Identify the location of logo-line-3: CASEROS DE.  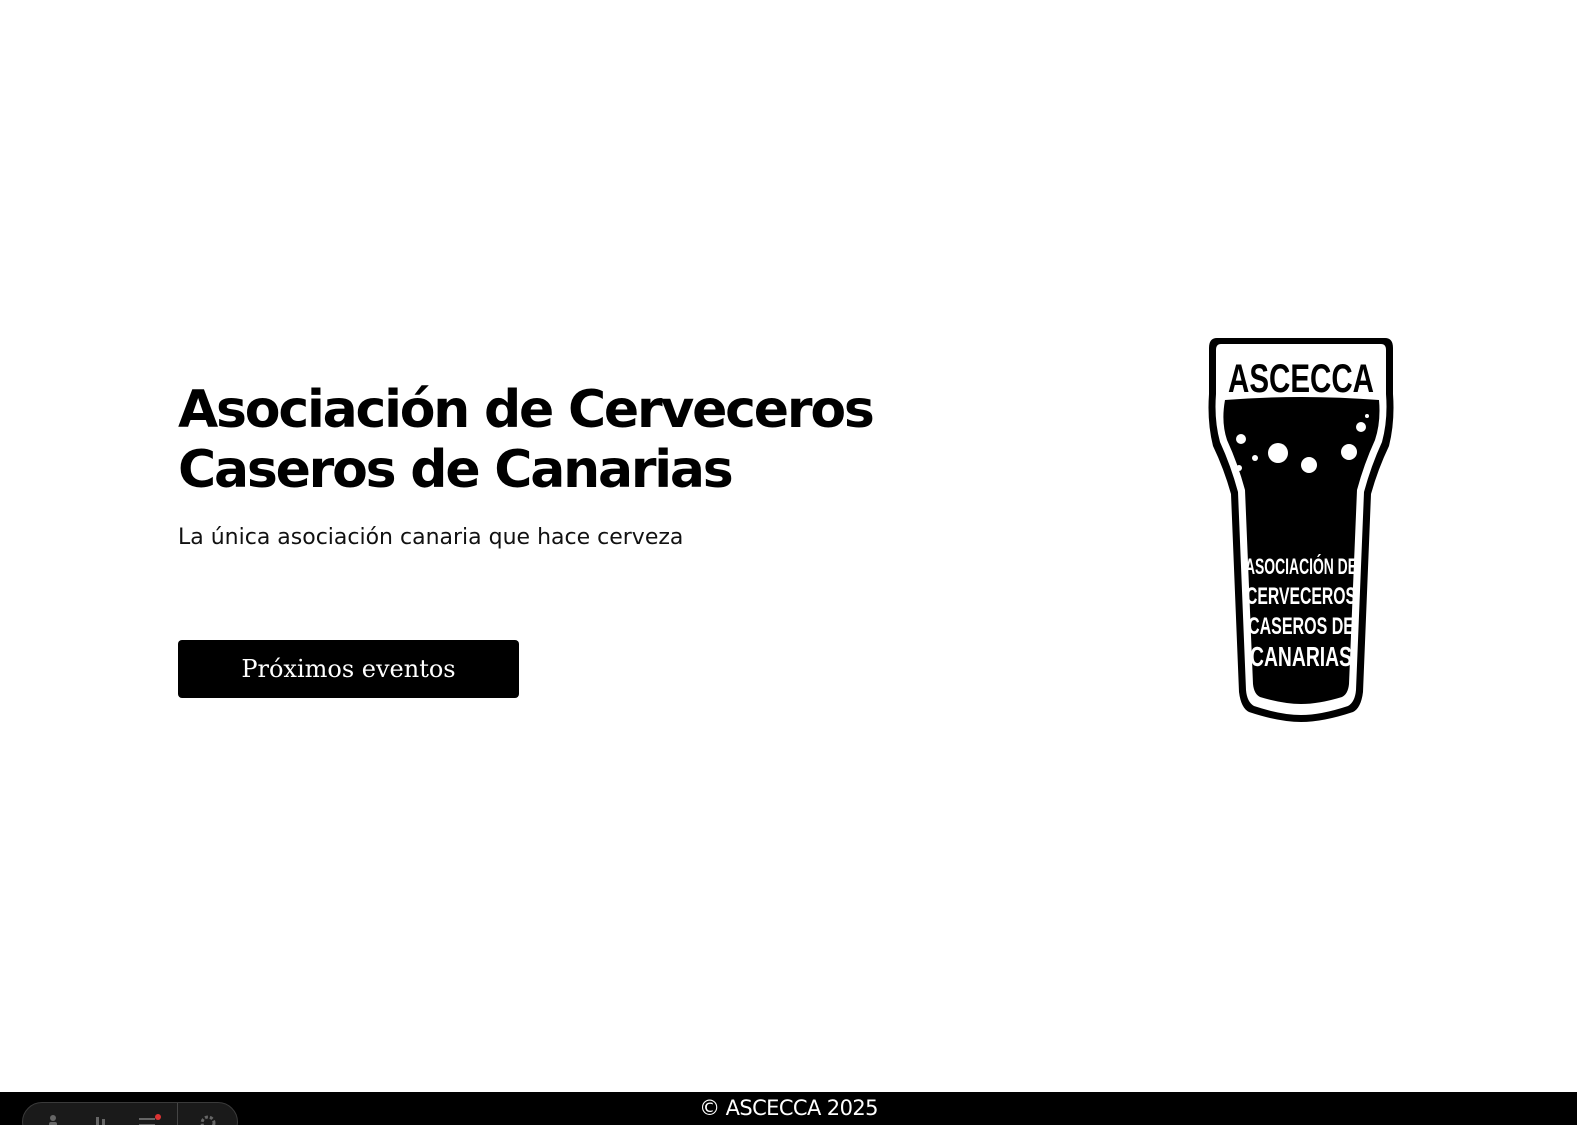
(1301, 626).